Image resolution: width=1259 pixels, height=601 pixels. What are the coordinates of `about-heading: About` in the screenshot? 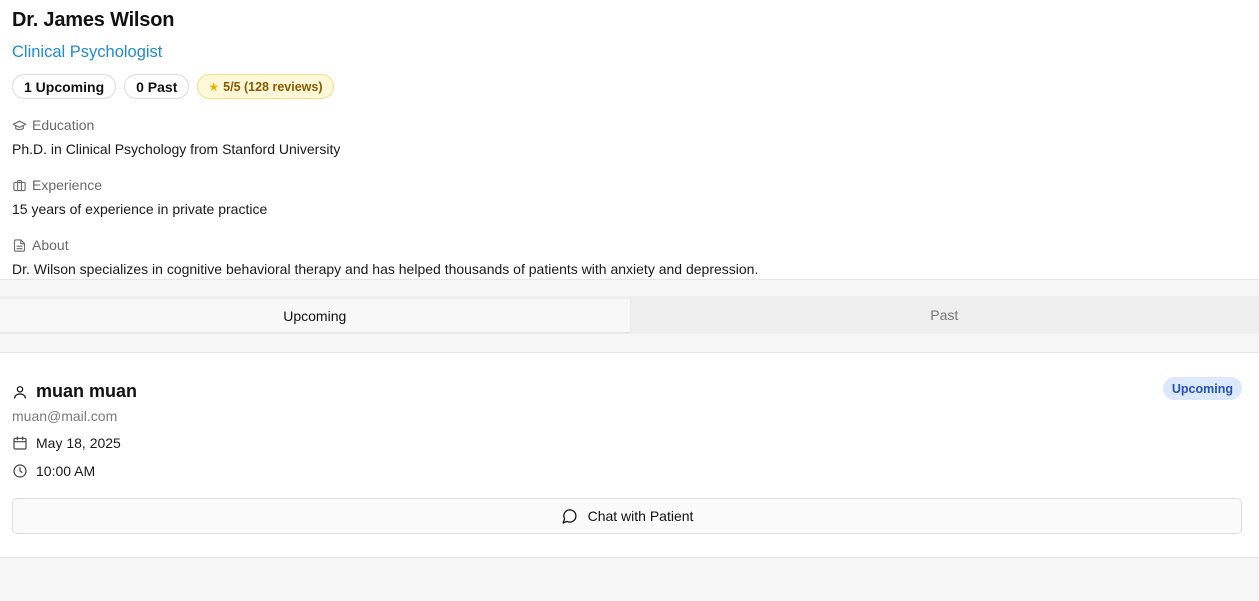 It's located at (40, 245).